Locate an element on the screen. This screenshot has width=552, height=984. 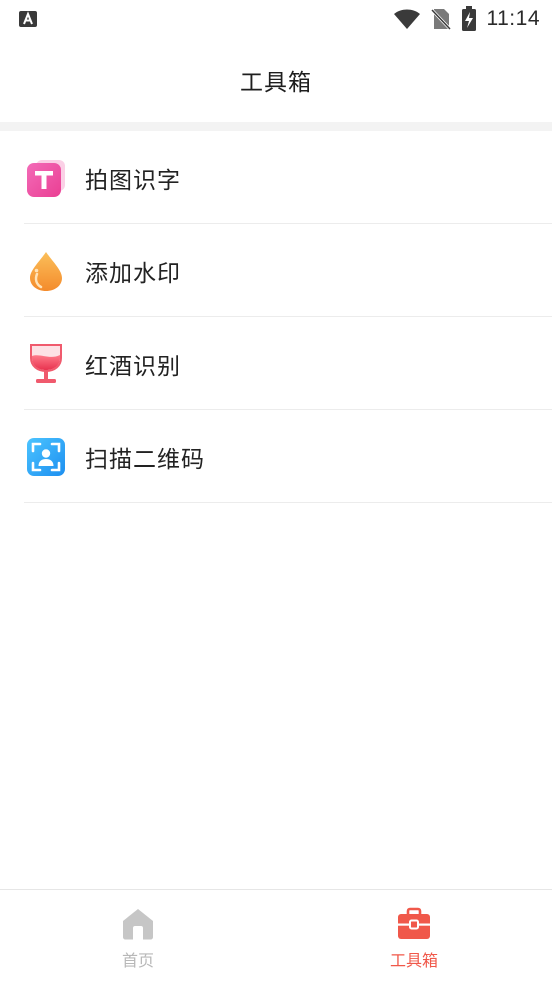
nav-item-home: 首页 is located at coordinates (138, 937).